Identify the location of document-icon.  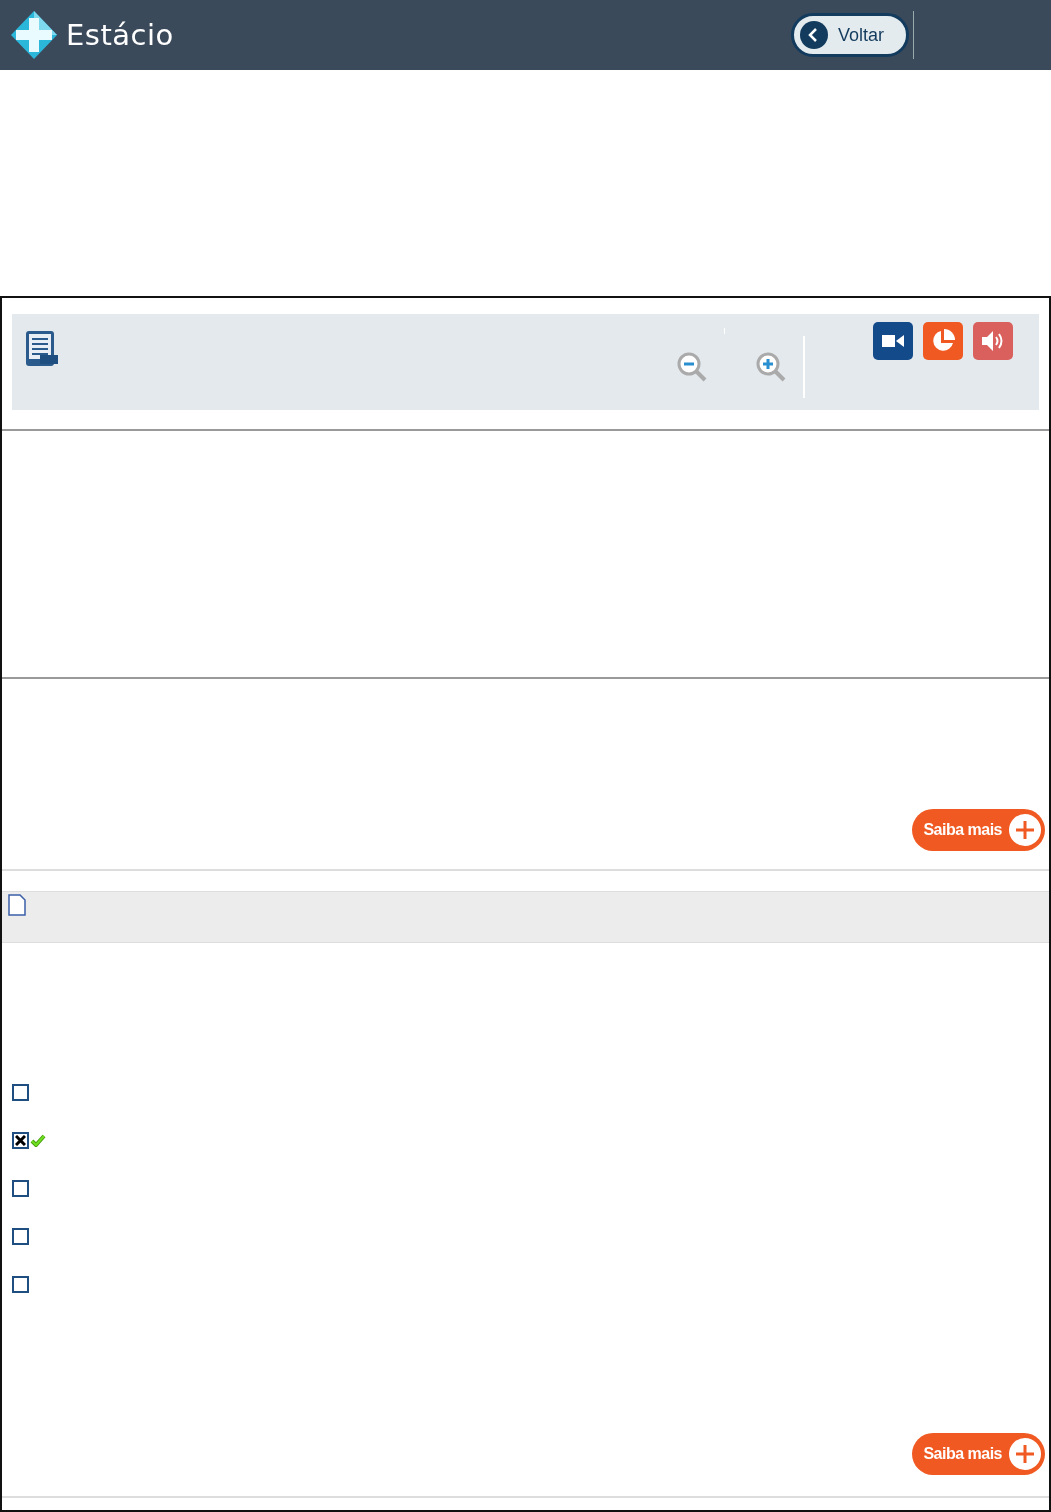
(17, 905).